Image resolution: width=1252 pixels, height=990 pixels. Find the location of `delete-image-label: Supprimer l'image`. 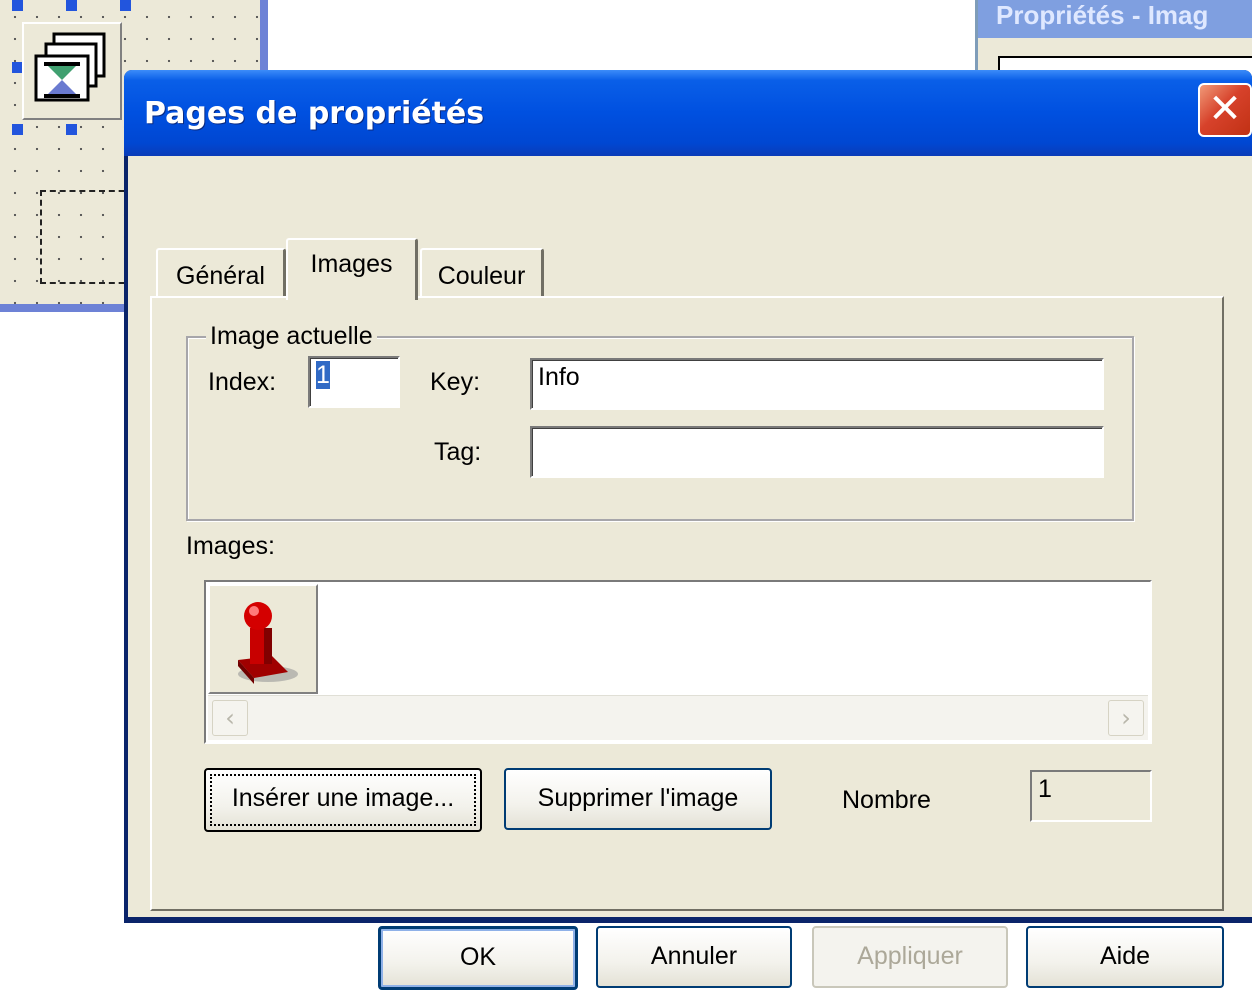

delete-image-label: Supprimer l'image is located at coordinates (638, 798).